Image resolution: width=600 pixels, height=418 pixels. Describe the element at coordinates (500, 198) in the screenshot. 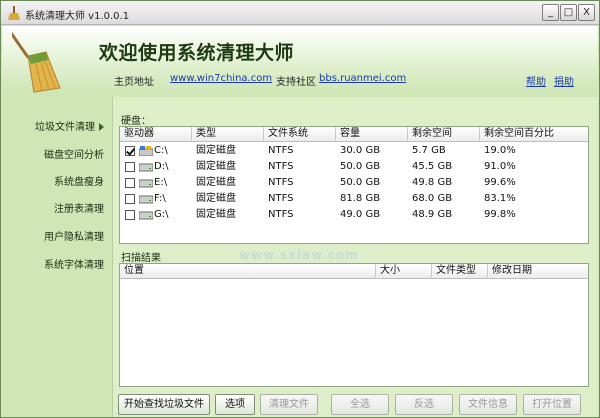

I see `drive-free-percent: 83.1%` at that location.